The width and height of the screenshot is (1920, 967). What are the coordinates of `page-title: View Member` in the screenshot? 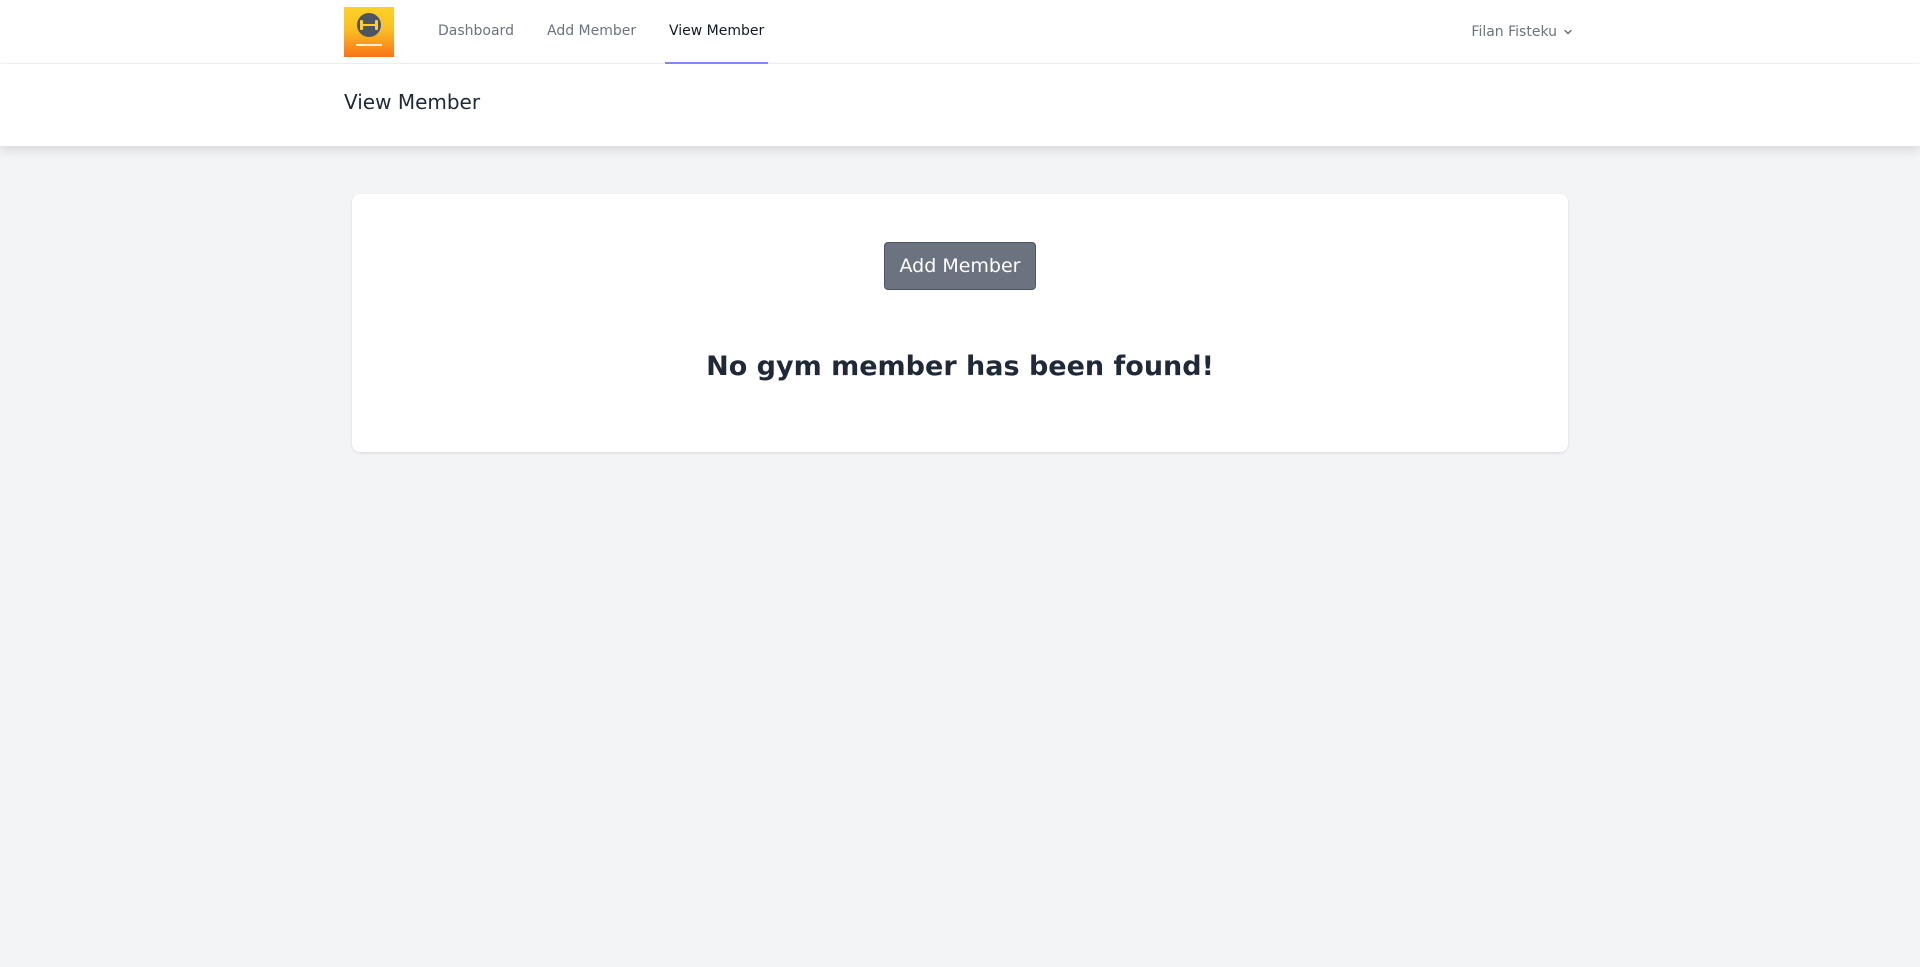 It's located at (412, 102).